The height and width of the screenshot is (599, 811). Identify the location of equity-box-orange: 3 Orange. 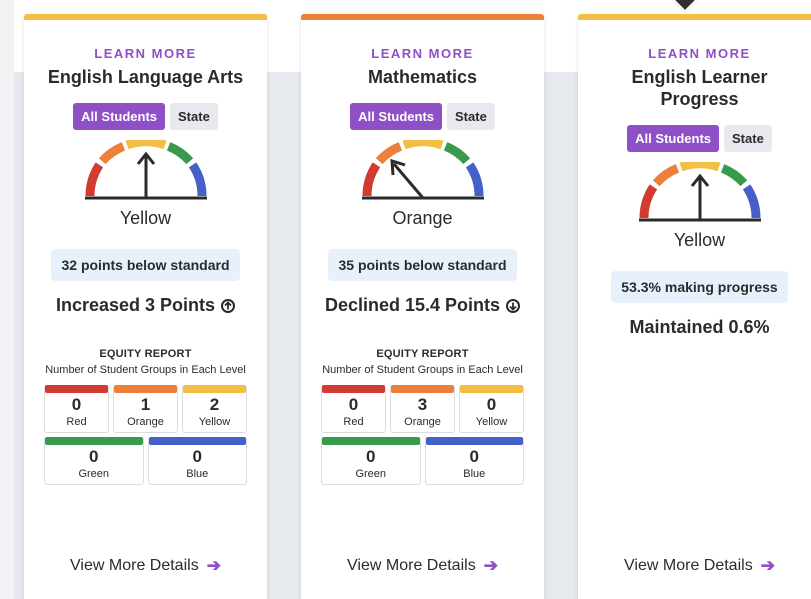
(422, 409).